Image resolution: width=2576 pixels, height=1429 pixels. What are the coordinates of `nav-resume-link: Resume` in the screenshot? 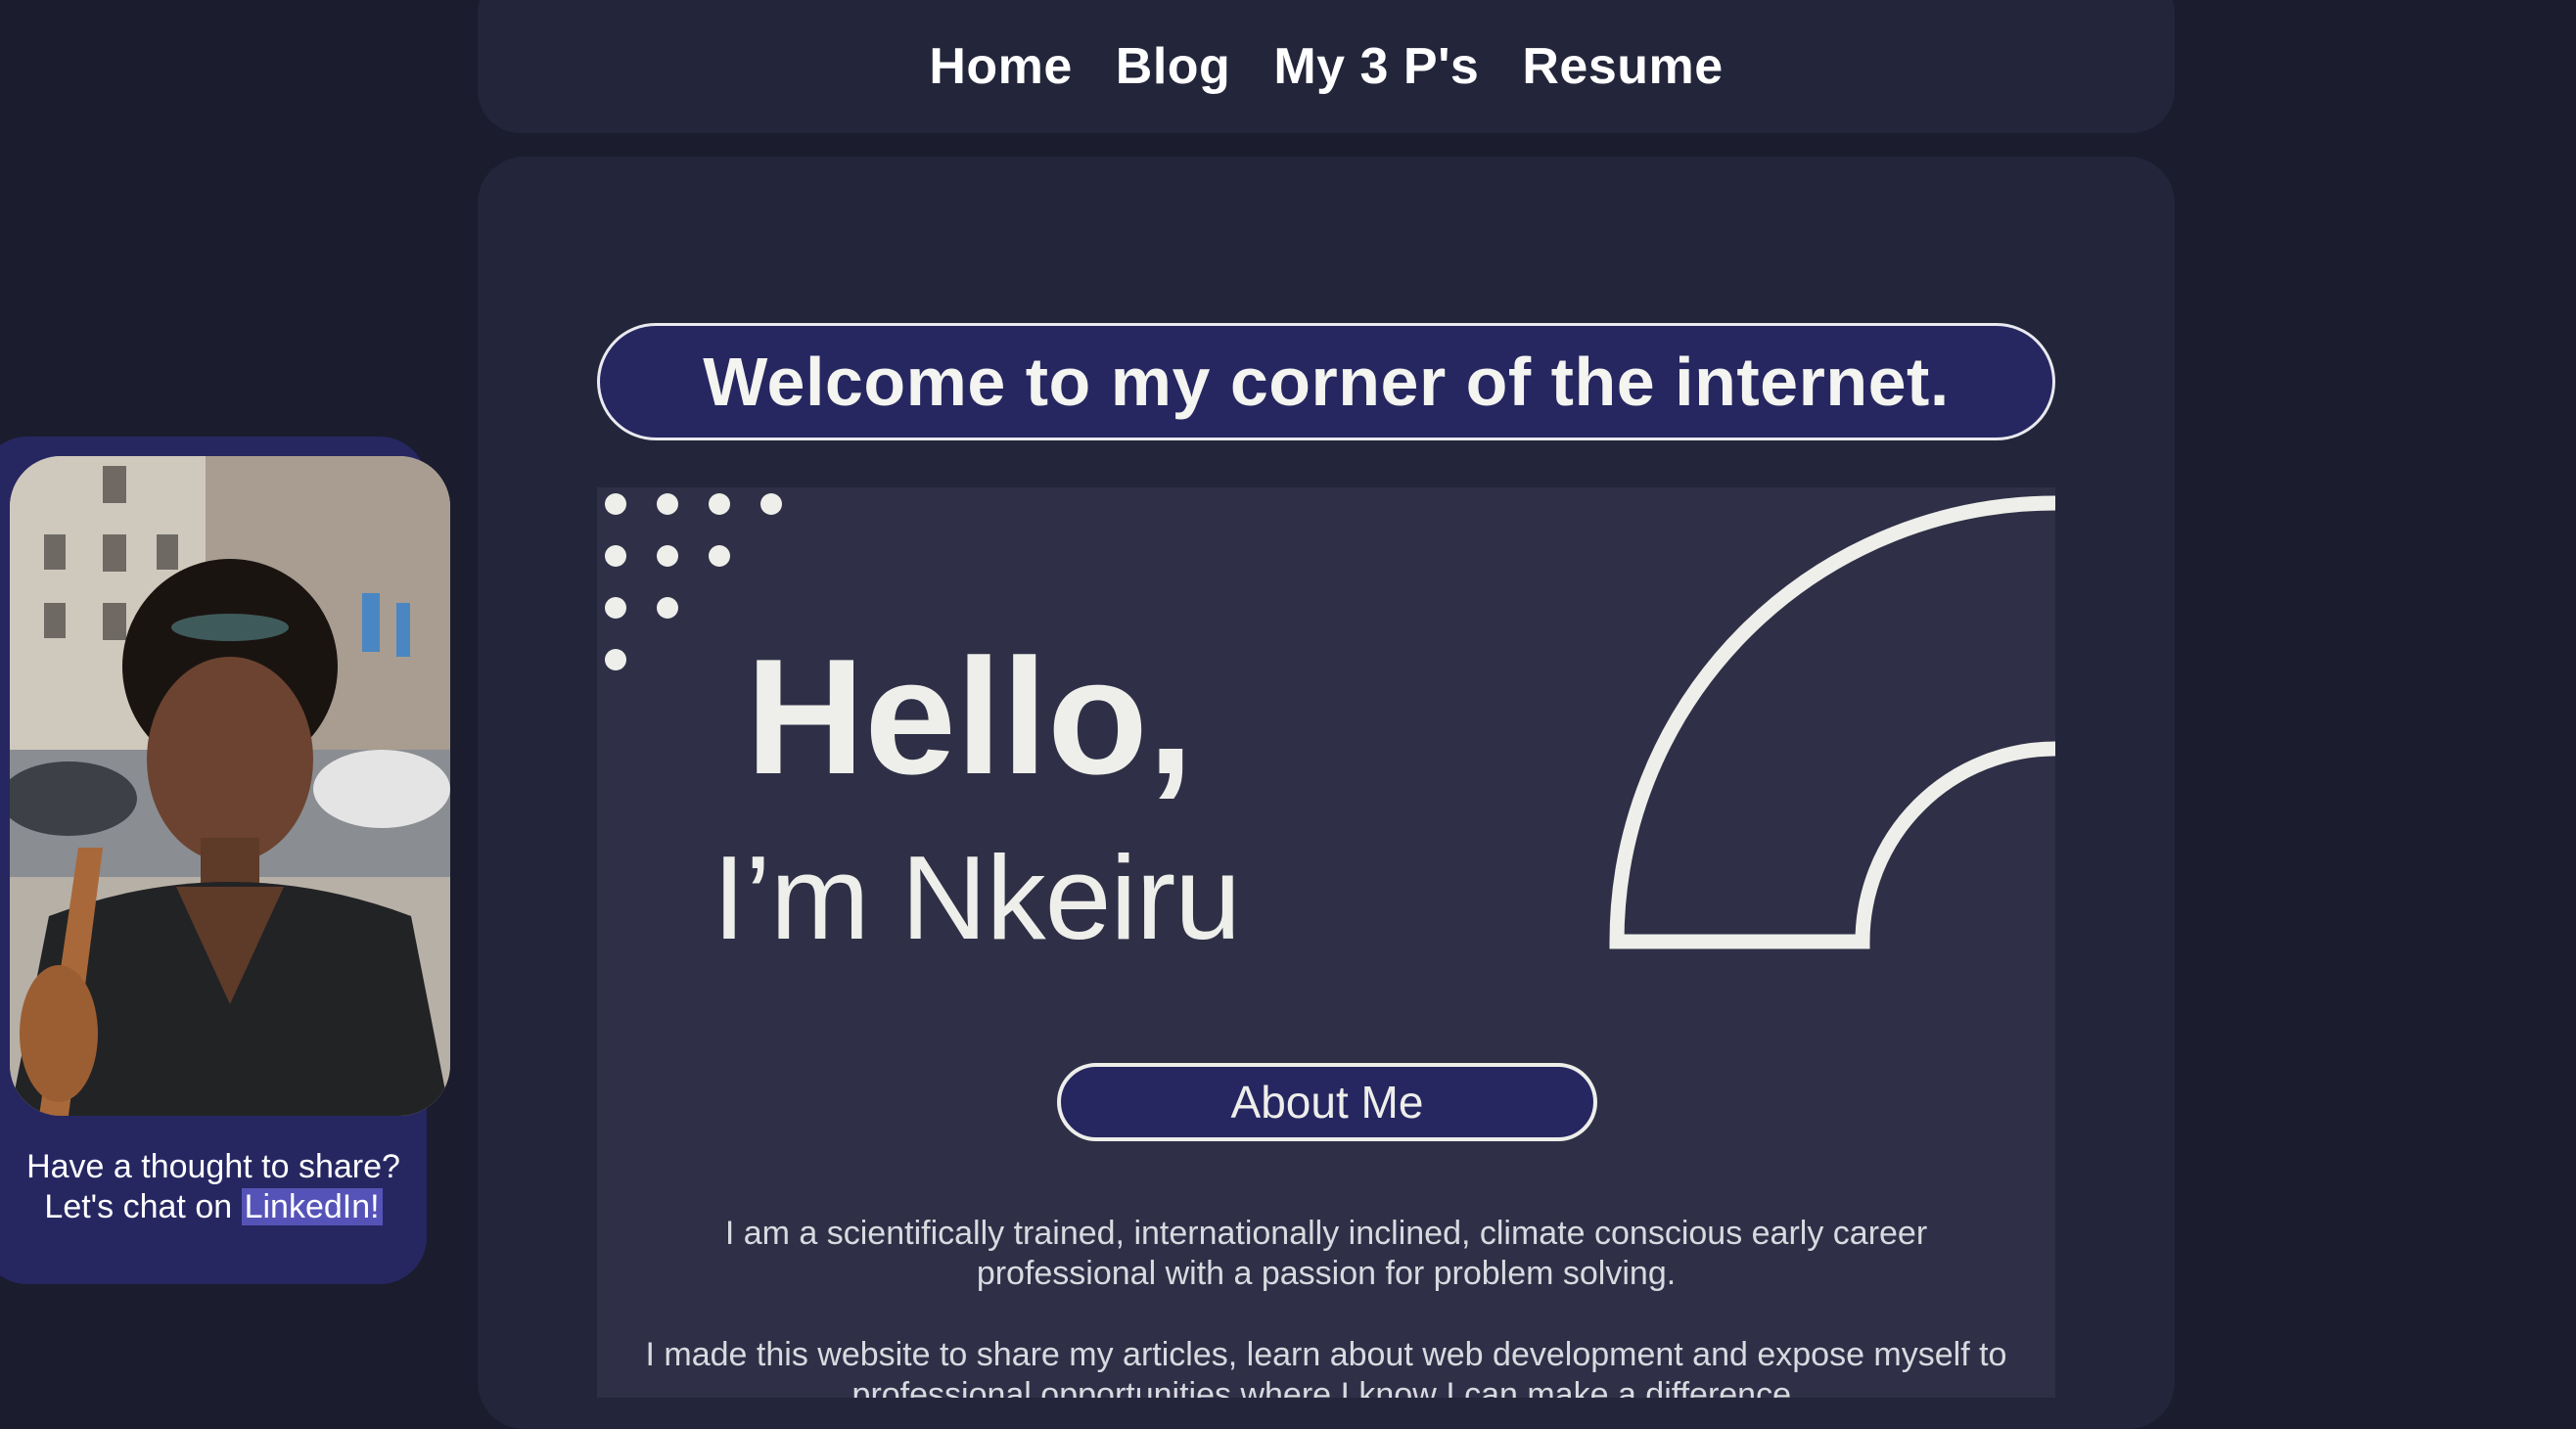 It's located at (1623, 66).